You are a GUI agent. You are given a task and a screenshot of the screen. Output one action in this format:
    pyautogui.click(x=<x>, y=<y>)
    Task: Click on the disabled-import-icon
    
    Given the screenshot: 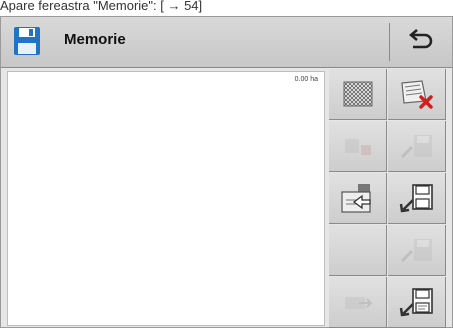 What is the action you would take?
    pyautogui.click(x=357, y=147)
    